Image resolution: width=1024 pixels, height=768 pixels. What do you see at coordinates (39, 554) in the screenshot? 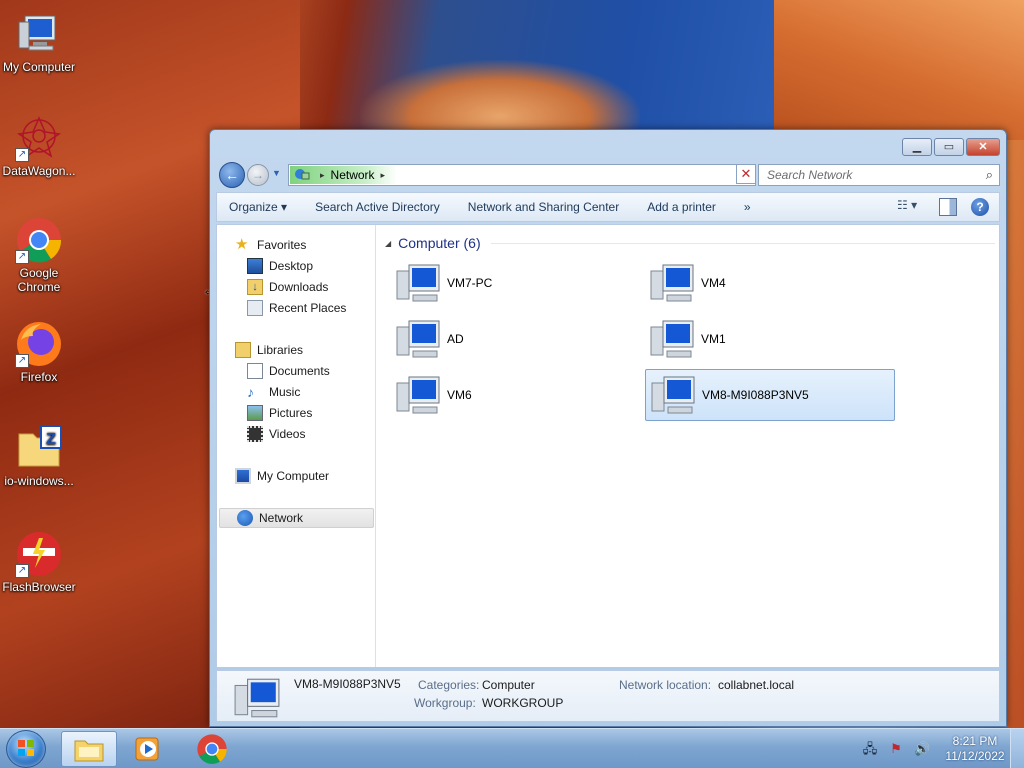
I see `flashbrowser-icon: ↗` at bounding box center [39, 554].